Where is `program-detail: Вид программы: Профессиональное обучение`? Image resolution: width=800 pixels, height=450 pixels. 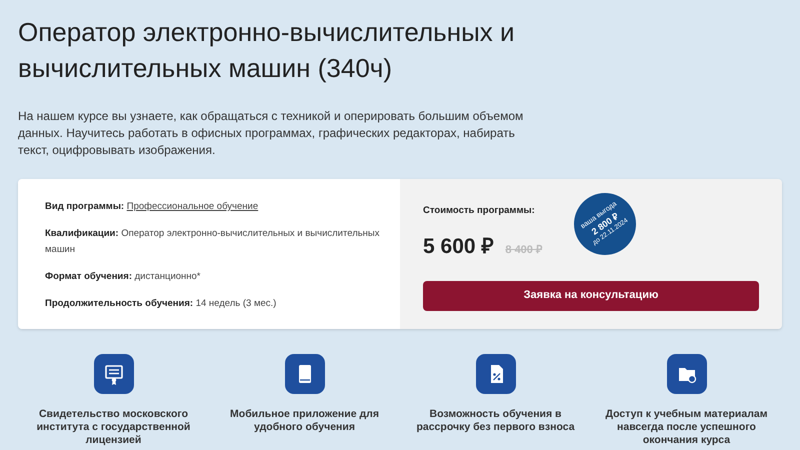 program-detail: Вид программы: Профессиональное обучение is located at coordinates (152, 207).